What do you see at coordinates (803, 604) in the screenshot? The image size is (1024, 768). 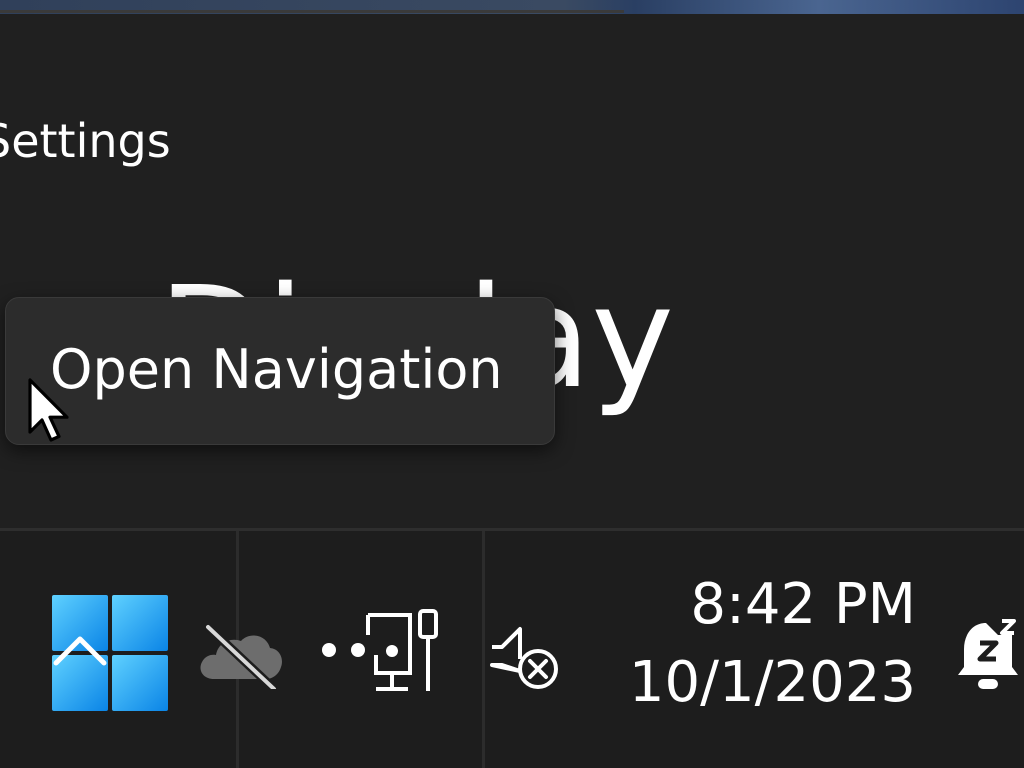 I see `clock-time: 8:42 PM` at bounding box center [803, 604].